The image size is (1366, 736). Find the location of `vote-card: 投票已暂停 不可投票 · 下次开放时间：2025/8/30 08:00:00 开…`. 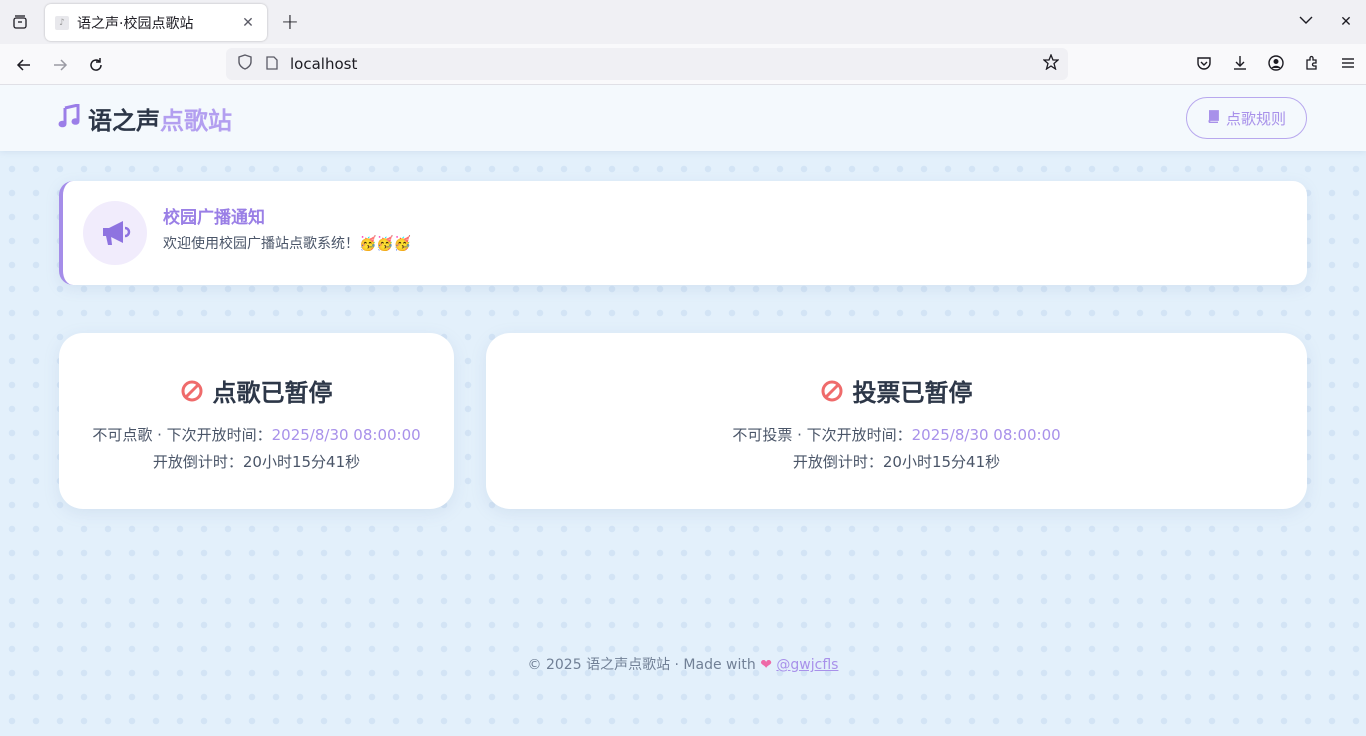

vote-card: 投票已暂停 不可投票 · 下次开放时间：2025/8/30 08:00:00 开… is located at coordinates (896, 421).